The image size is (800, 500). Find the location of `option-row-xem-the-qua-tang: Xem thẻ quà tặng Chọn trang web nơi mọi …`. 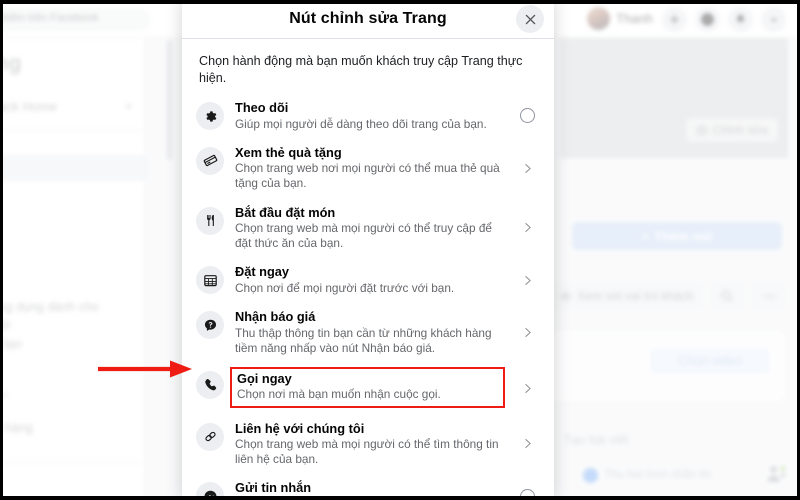

option-row-xem-the-qua-tang: Xem thẻ quà tặng Chọn trang web nơi mọi … is located at coordinates (367, 168).